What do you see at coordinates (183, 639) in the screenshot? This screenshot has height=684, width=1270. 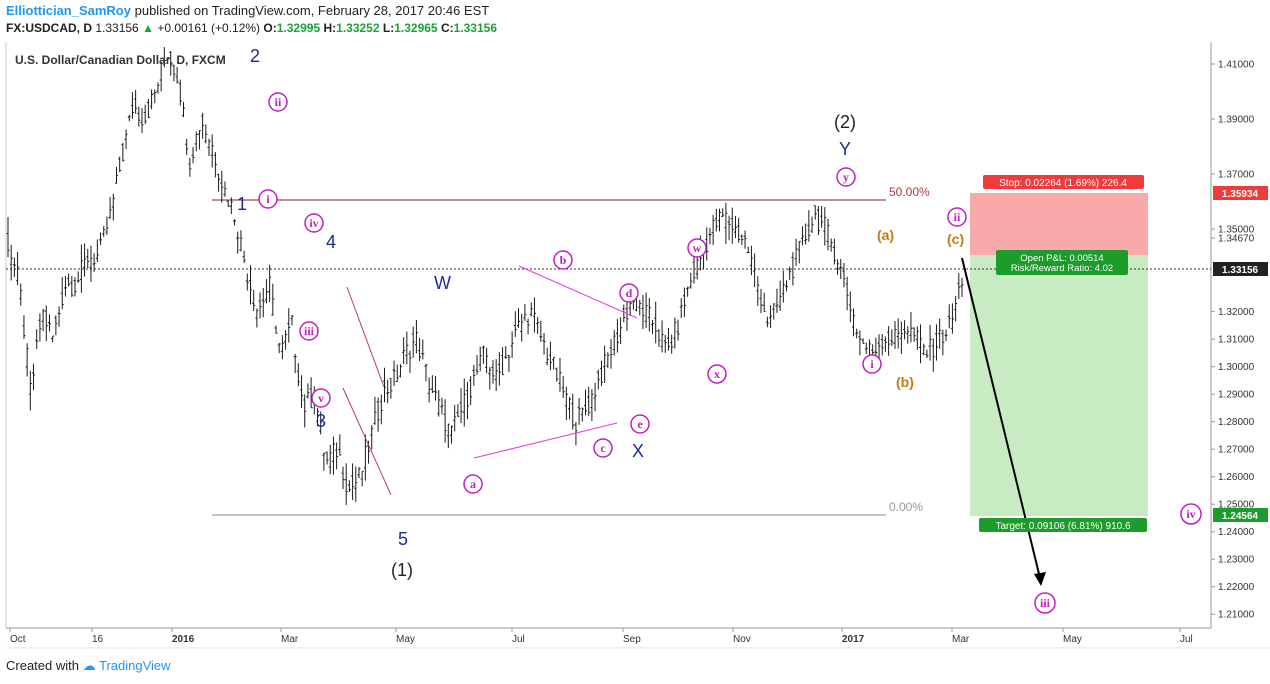 I see `x-tick-label: 2016` at bounding box center [183, 639].